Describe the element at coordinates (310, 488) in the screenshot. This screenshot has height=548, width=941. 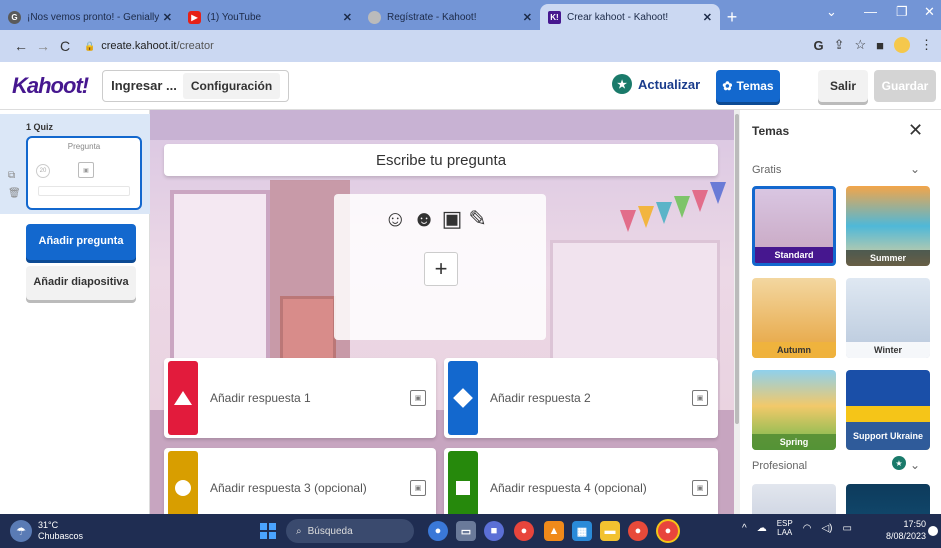
I see `answer-3-label: Añadir respuesta 3 (opcional)` at that location.